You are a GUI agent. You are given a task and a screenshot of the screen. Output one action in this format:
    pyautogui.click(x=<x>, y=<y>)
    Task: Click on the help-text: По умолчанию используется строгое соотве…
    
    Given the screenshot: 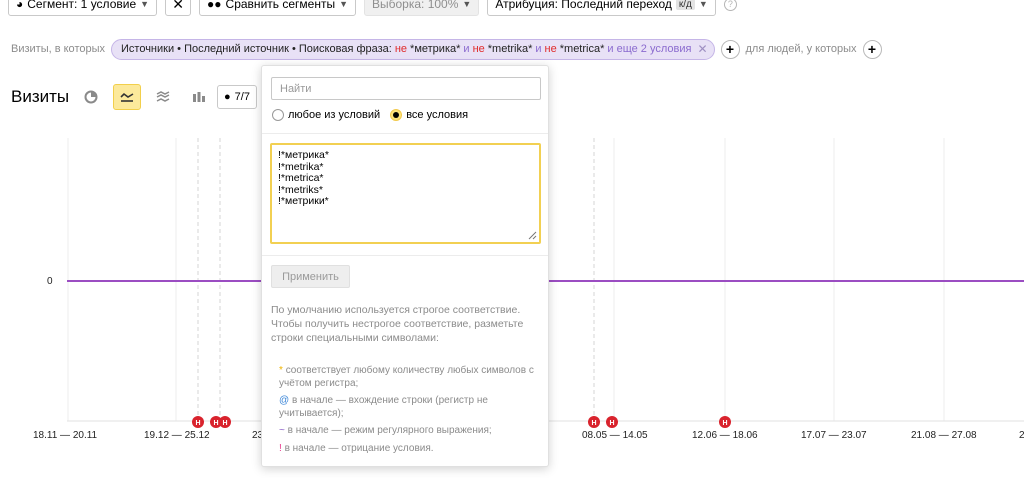 What is the action you would take?
    pyautogui.click(x=397, y=324)
    